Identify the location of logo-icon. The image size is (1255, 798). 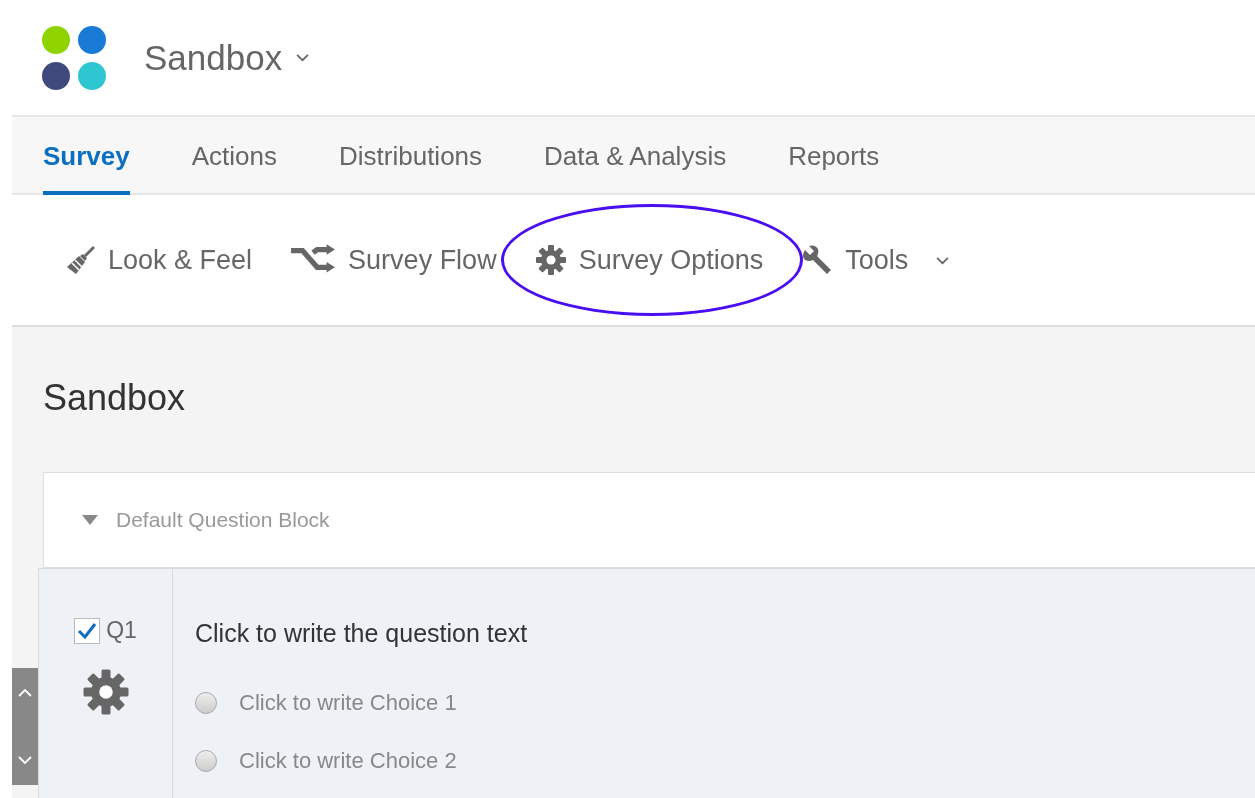
(74, 57).